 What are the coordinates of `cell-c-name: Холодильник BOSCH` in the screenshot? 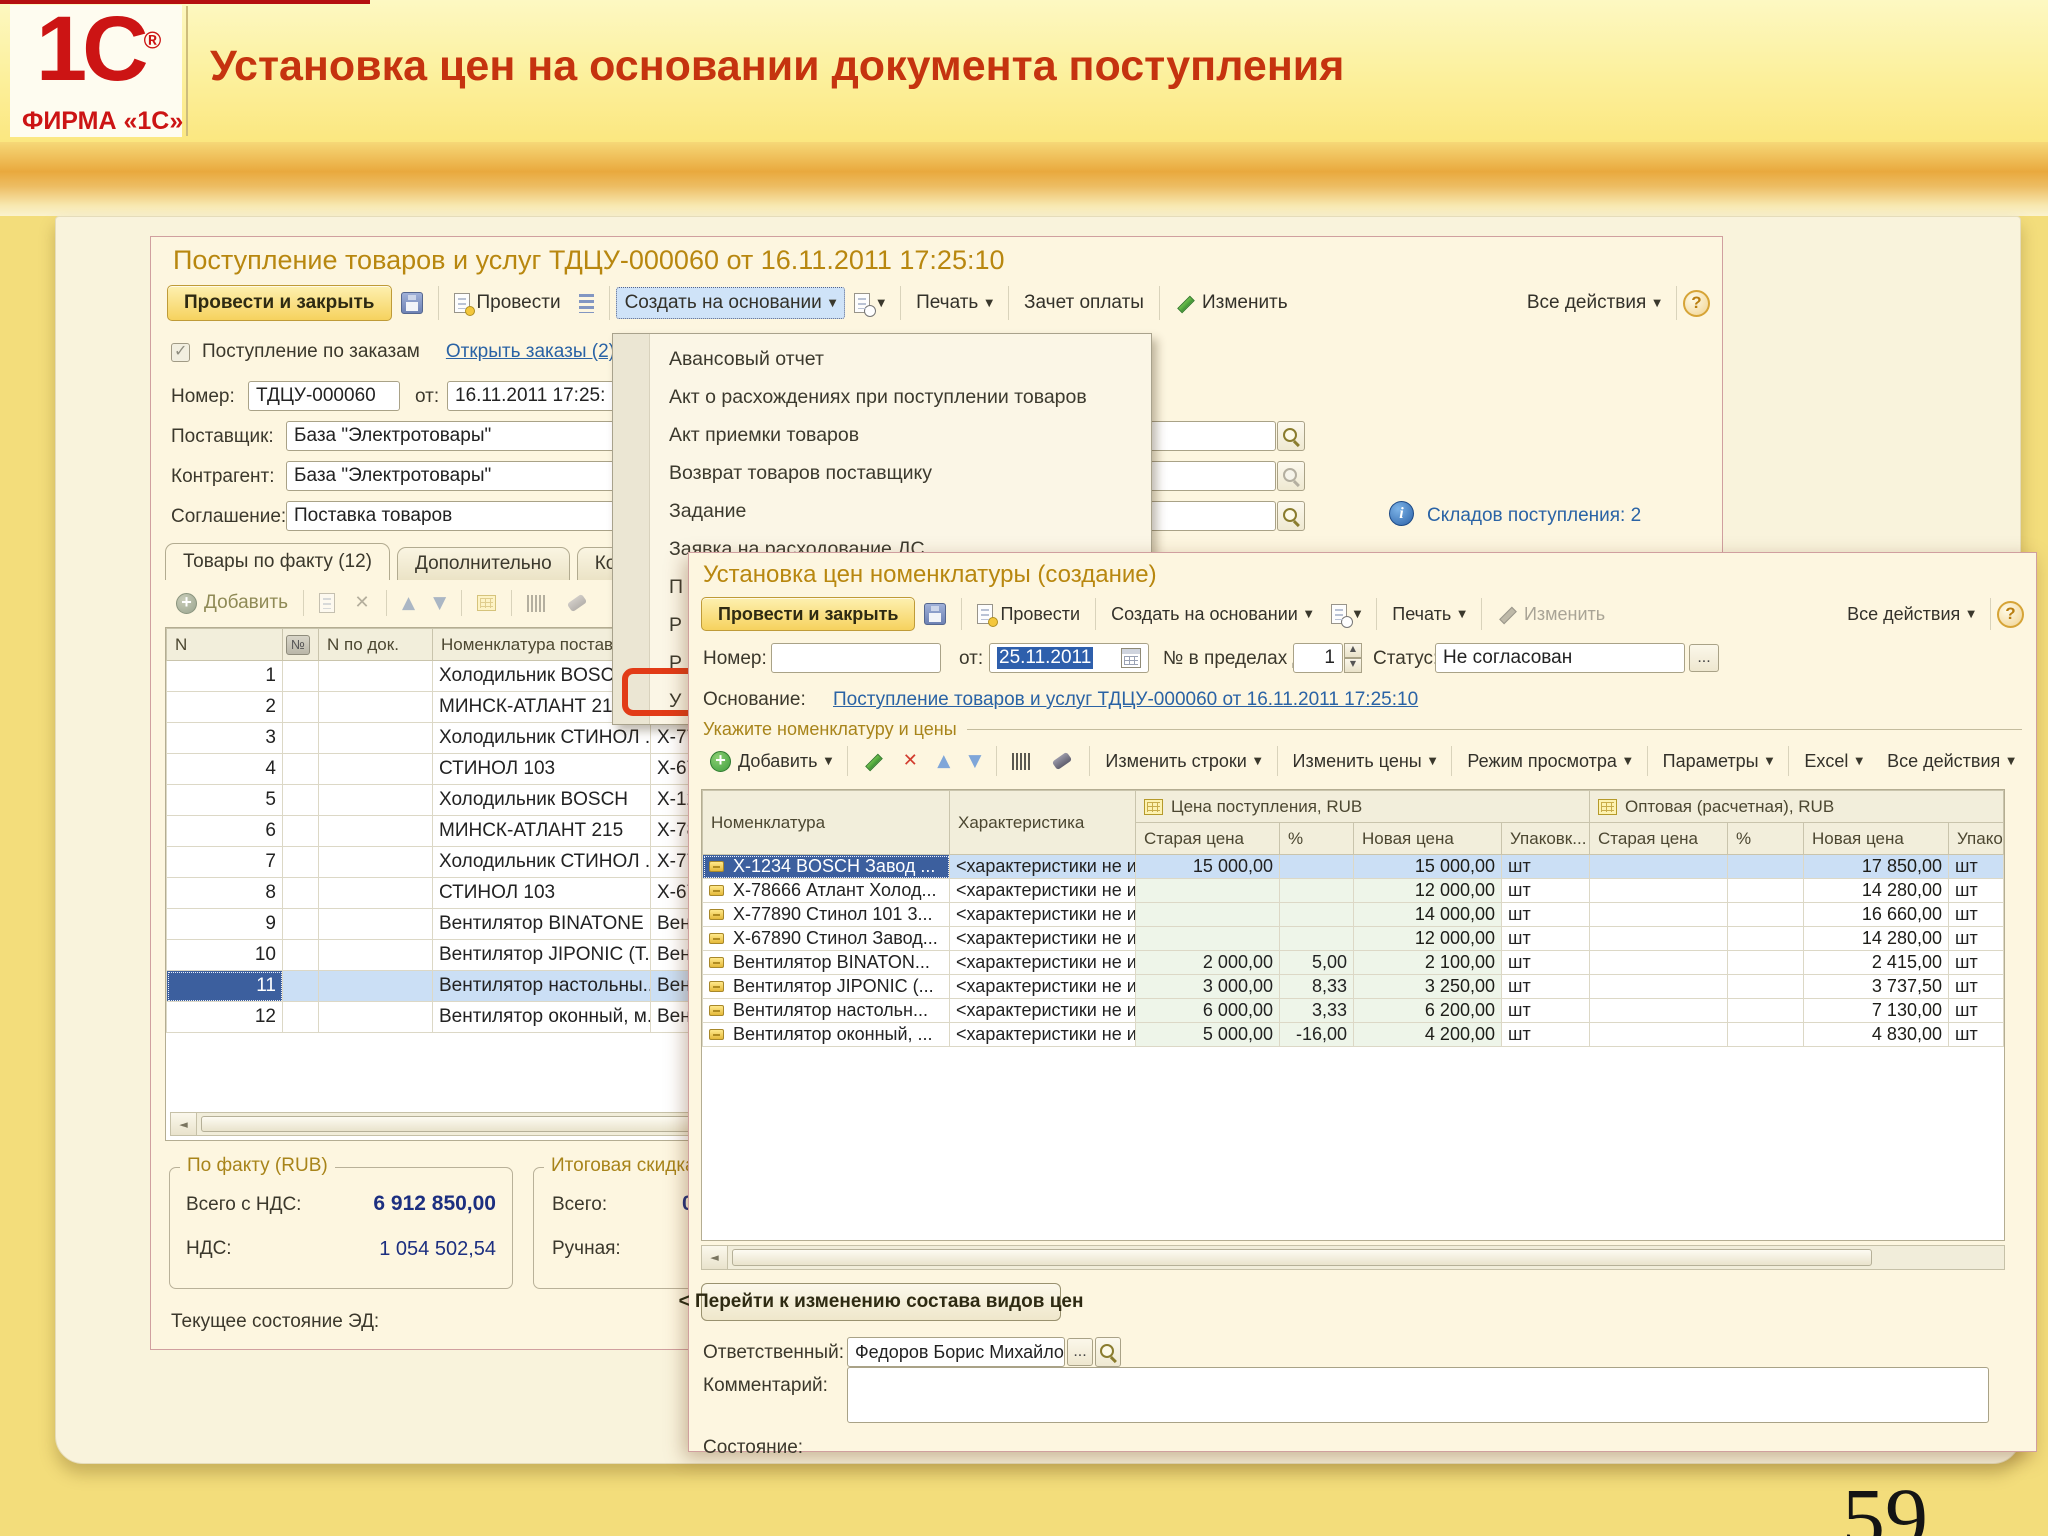 It's located at (541, 800).